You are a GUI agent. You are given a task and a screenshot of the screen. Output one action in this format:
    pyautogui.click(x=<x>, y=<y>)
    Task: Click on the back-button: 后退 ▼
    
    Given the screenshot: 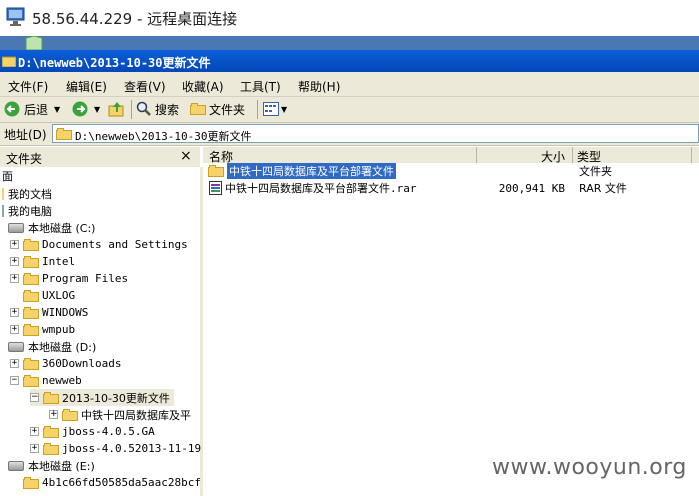 What is the action you would take?
    pyautogui.click(x=32, y=109)
    